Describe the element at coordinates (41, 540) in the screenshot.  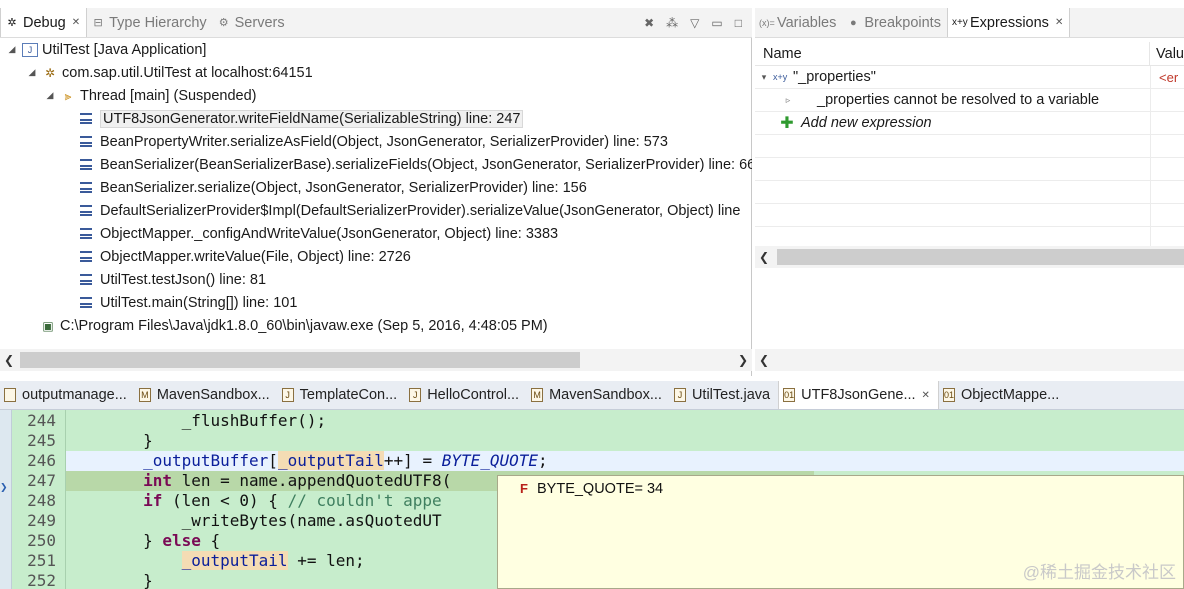
I see `line-number: 250` at that location.